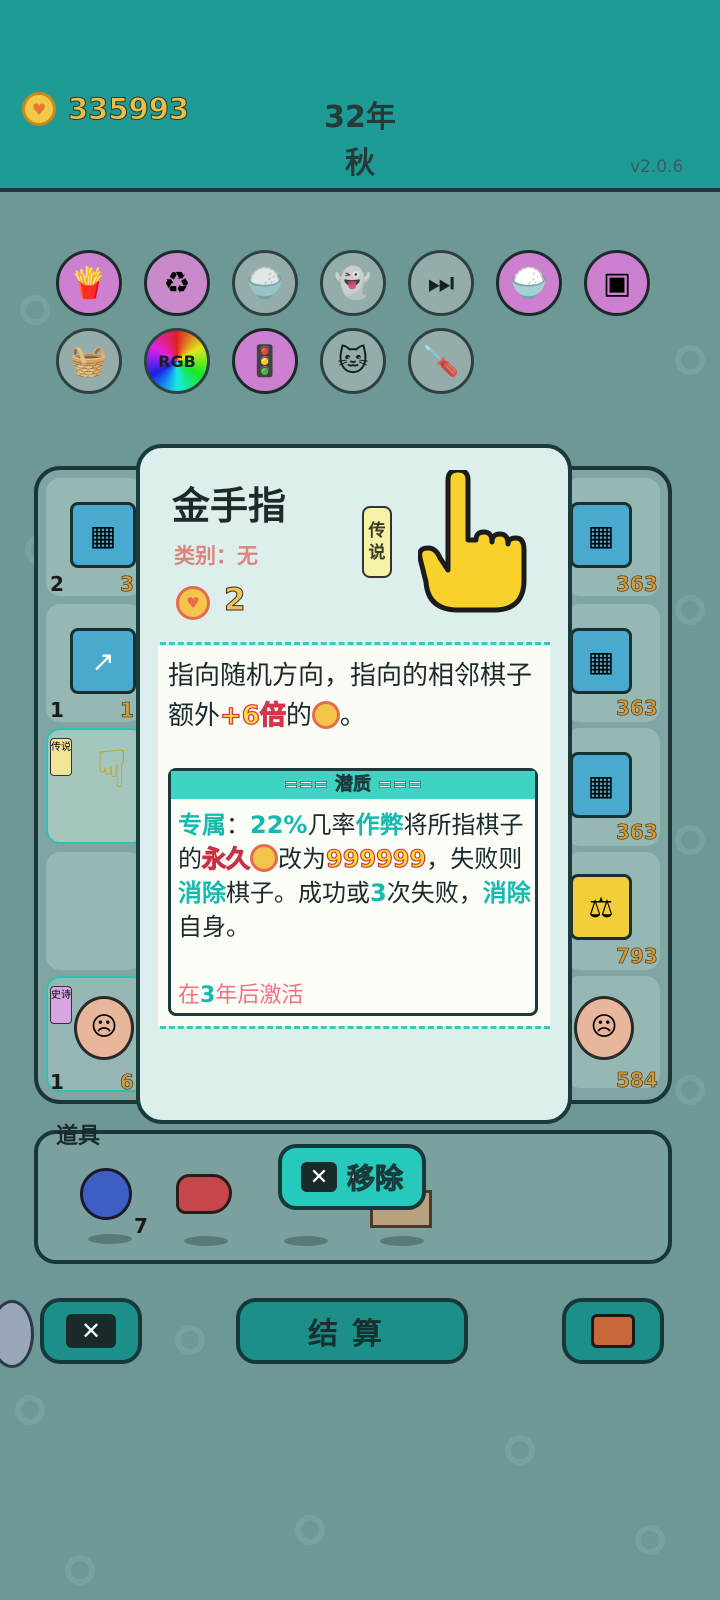 This screenshot has height=1600, width=720. Describe the element at coordinates (202, 825) in the screenshot. I see `exclusive-label: 专属` at that location.